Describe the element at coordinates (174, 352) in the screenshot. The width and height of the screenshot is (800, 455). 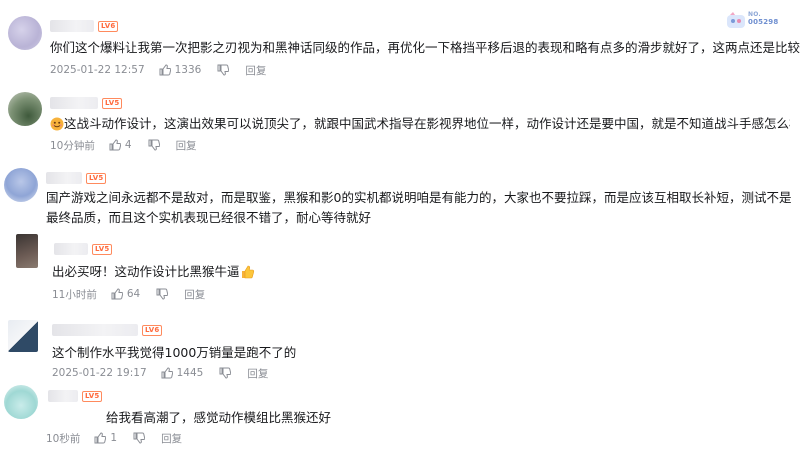
I see `comment-text: 这个制作水平我觉得1000万销量是跑不了的` at that location.